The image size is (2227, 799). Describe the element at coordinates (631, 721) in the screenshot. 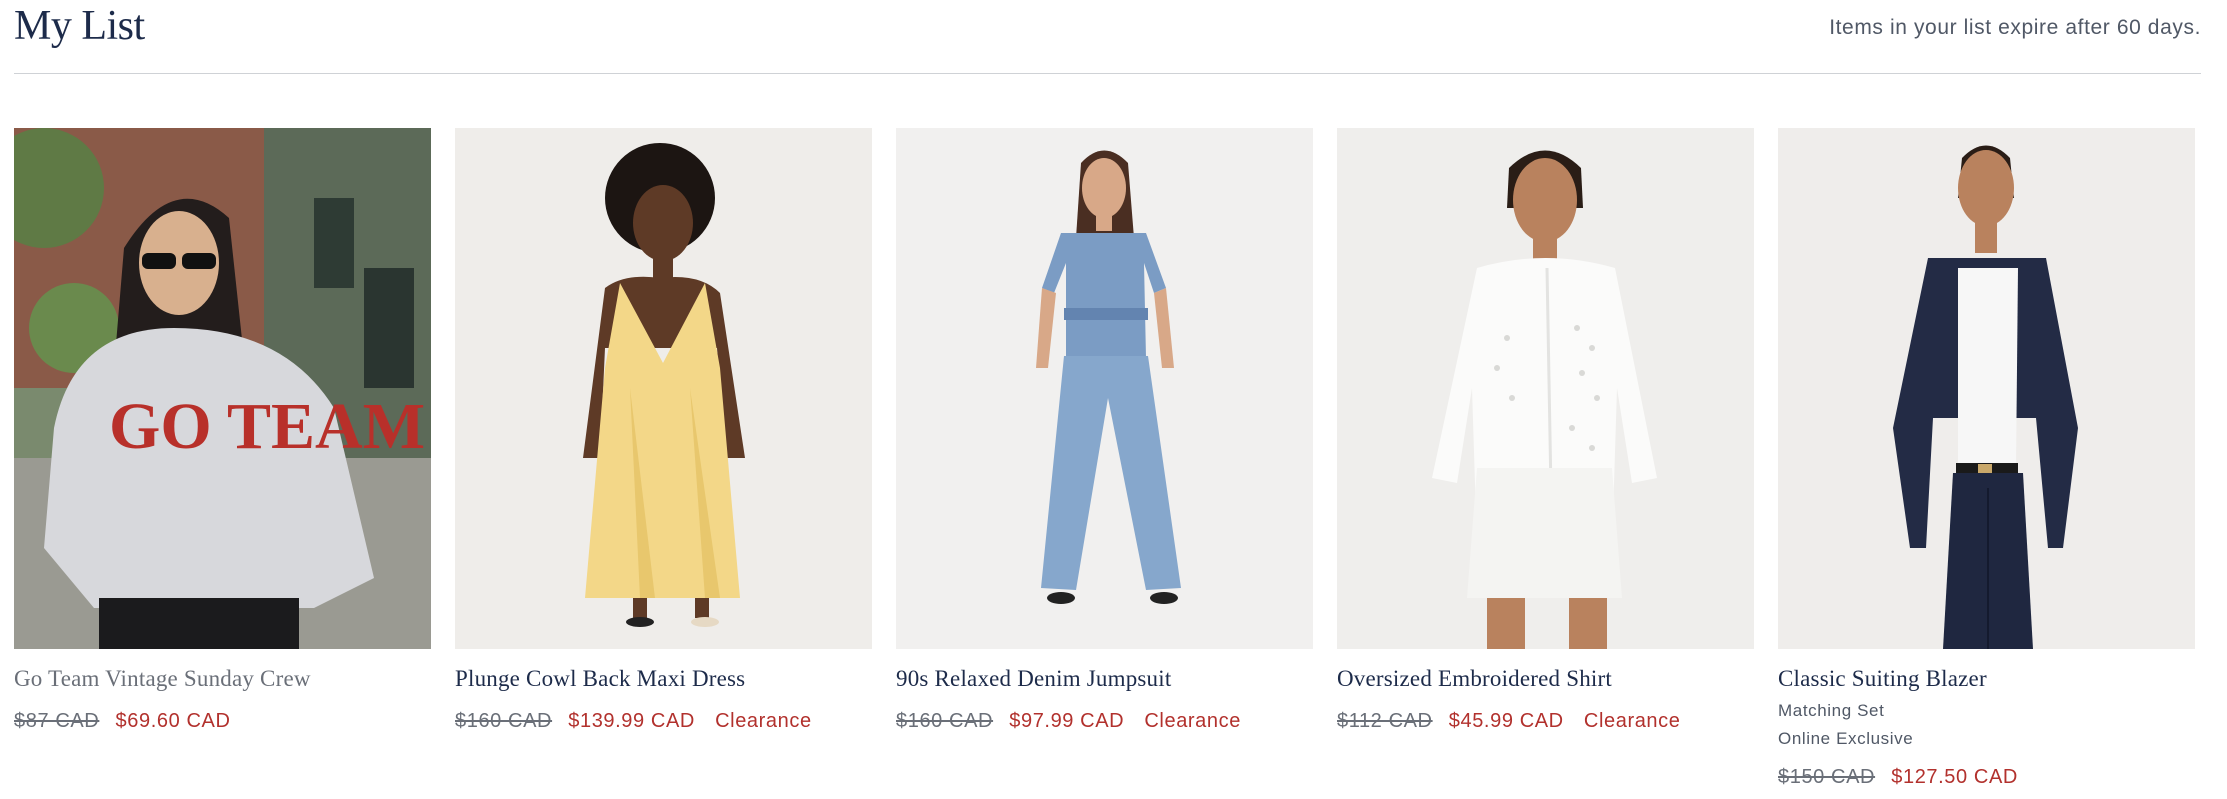

I see `sale-price: $139.99 CAD` at that location.